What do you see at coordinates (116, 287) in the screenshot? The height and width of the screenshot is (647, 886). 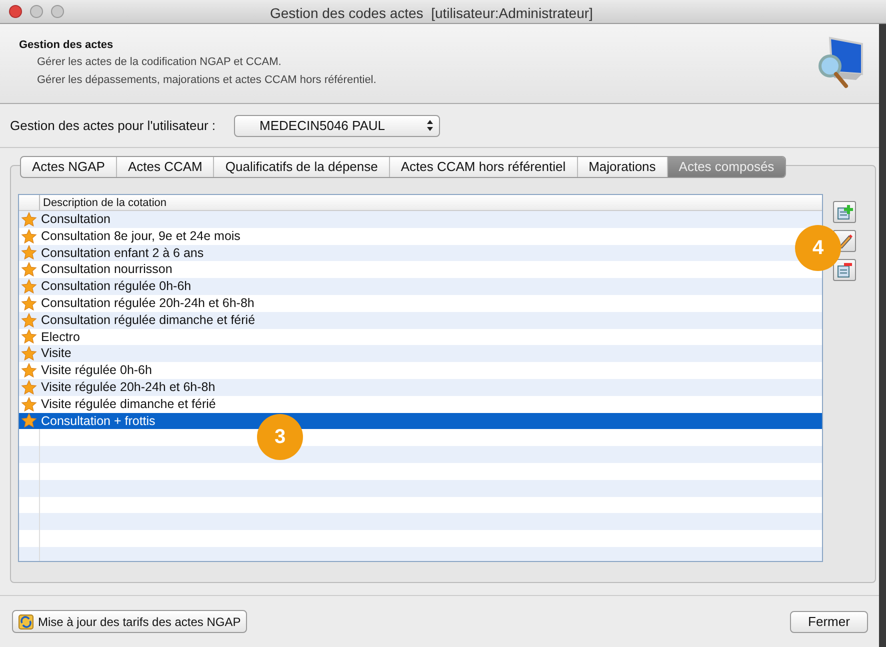 I see `cotation-text: Consultation régulée 0h-6h` at bounding box center [116, 287].